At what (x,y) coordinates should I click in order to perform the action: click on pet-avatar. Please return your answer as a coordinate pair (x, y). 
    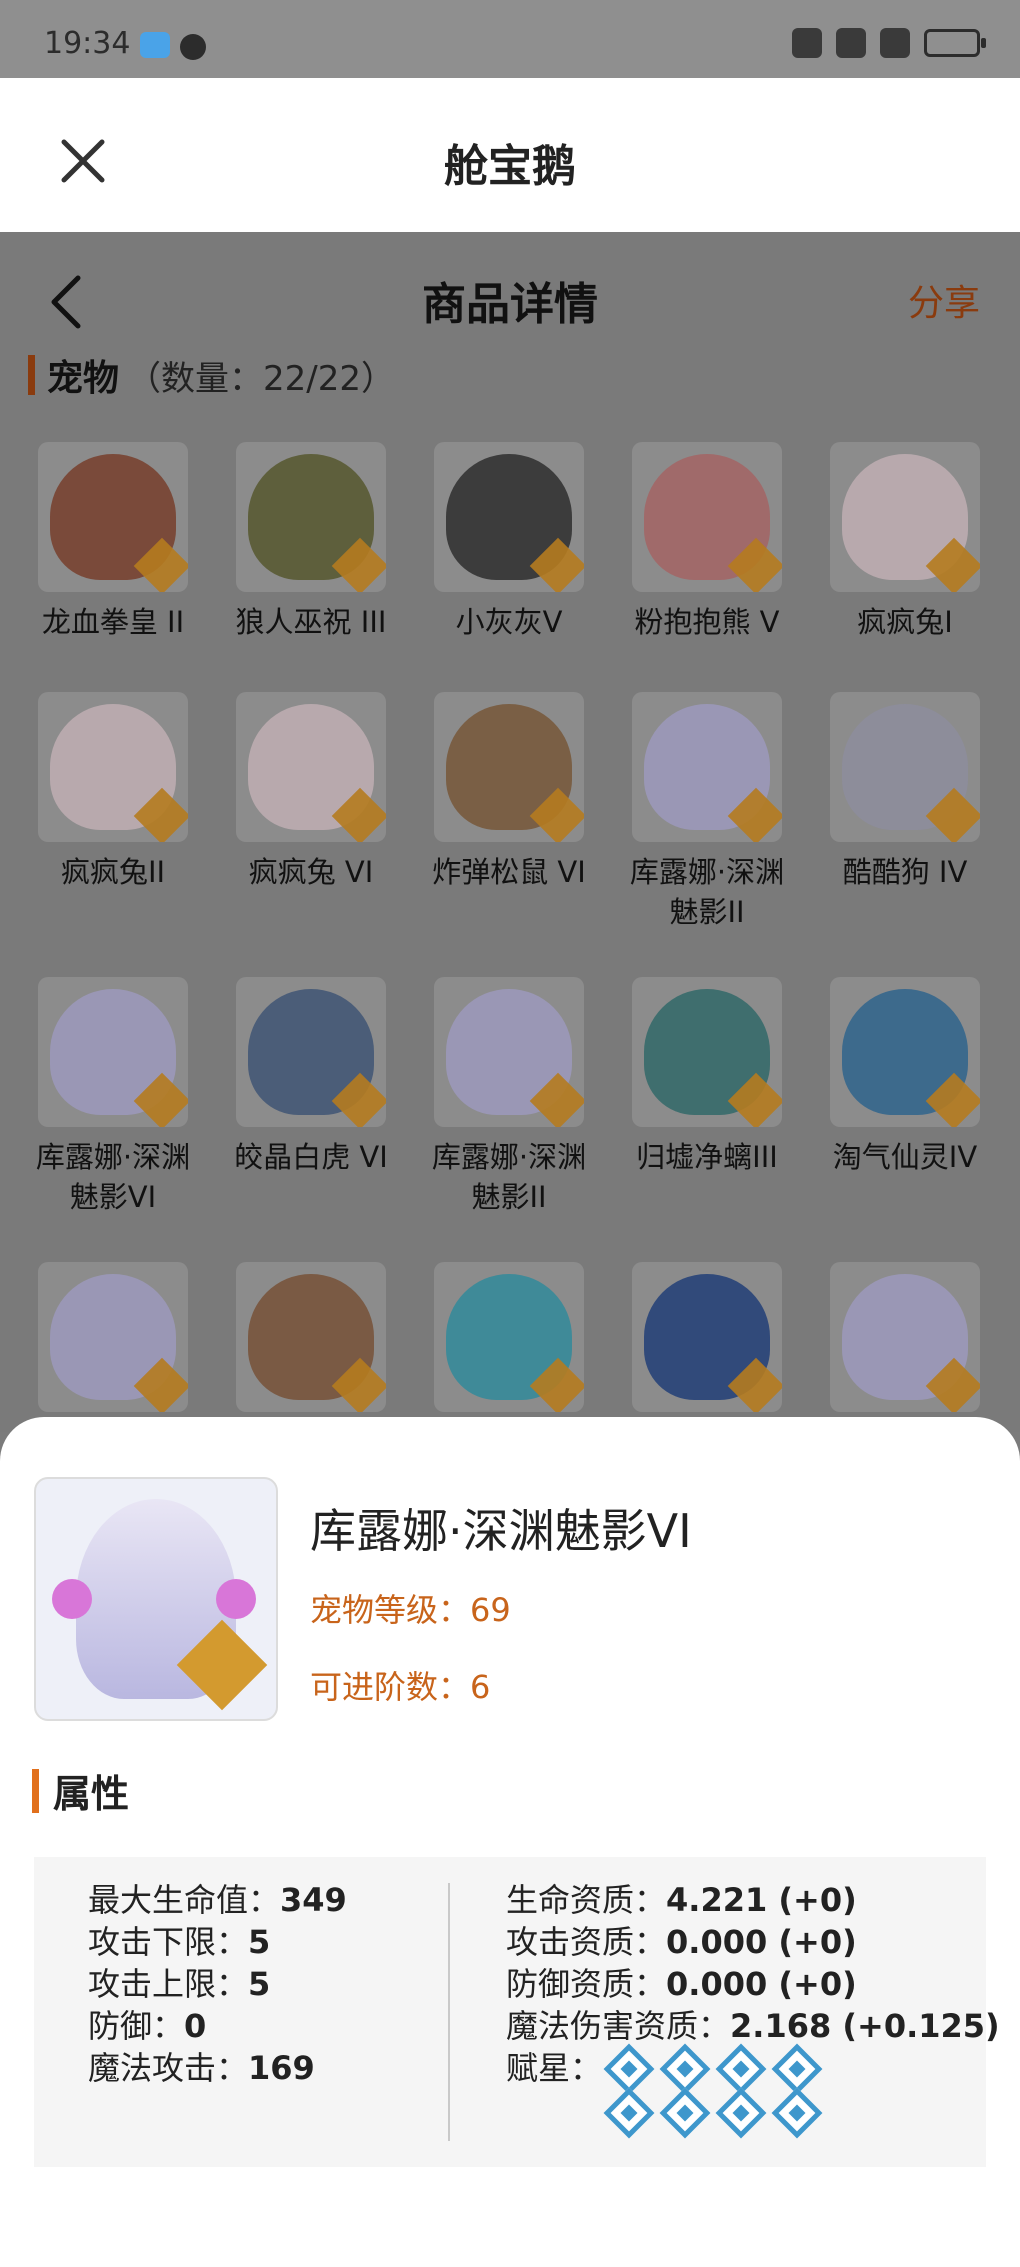
    Looking at the image, I should click on (156, 1599).